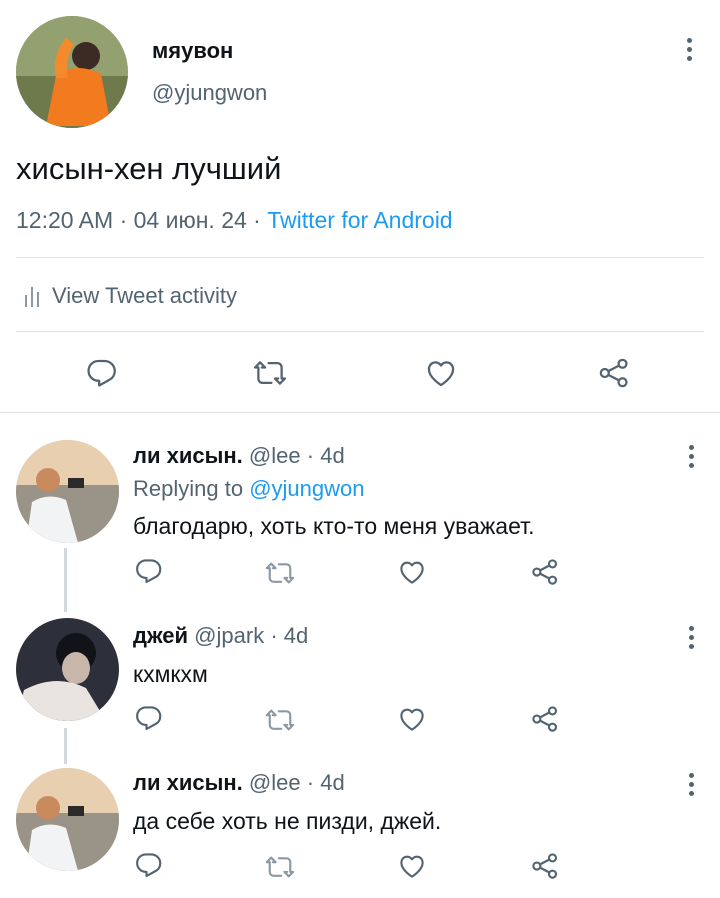  I want to click on reply-text: да себе хоть не пизди, джей., so click(287, 821).